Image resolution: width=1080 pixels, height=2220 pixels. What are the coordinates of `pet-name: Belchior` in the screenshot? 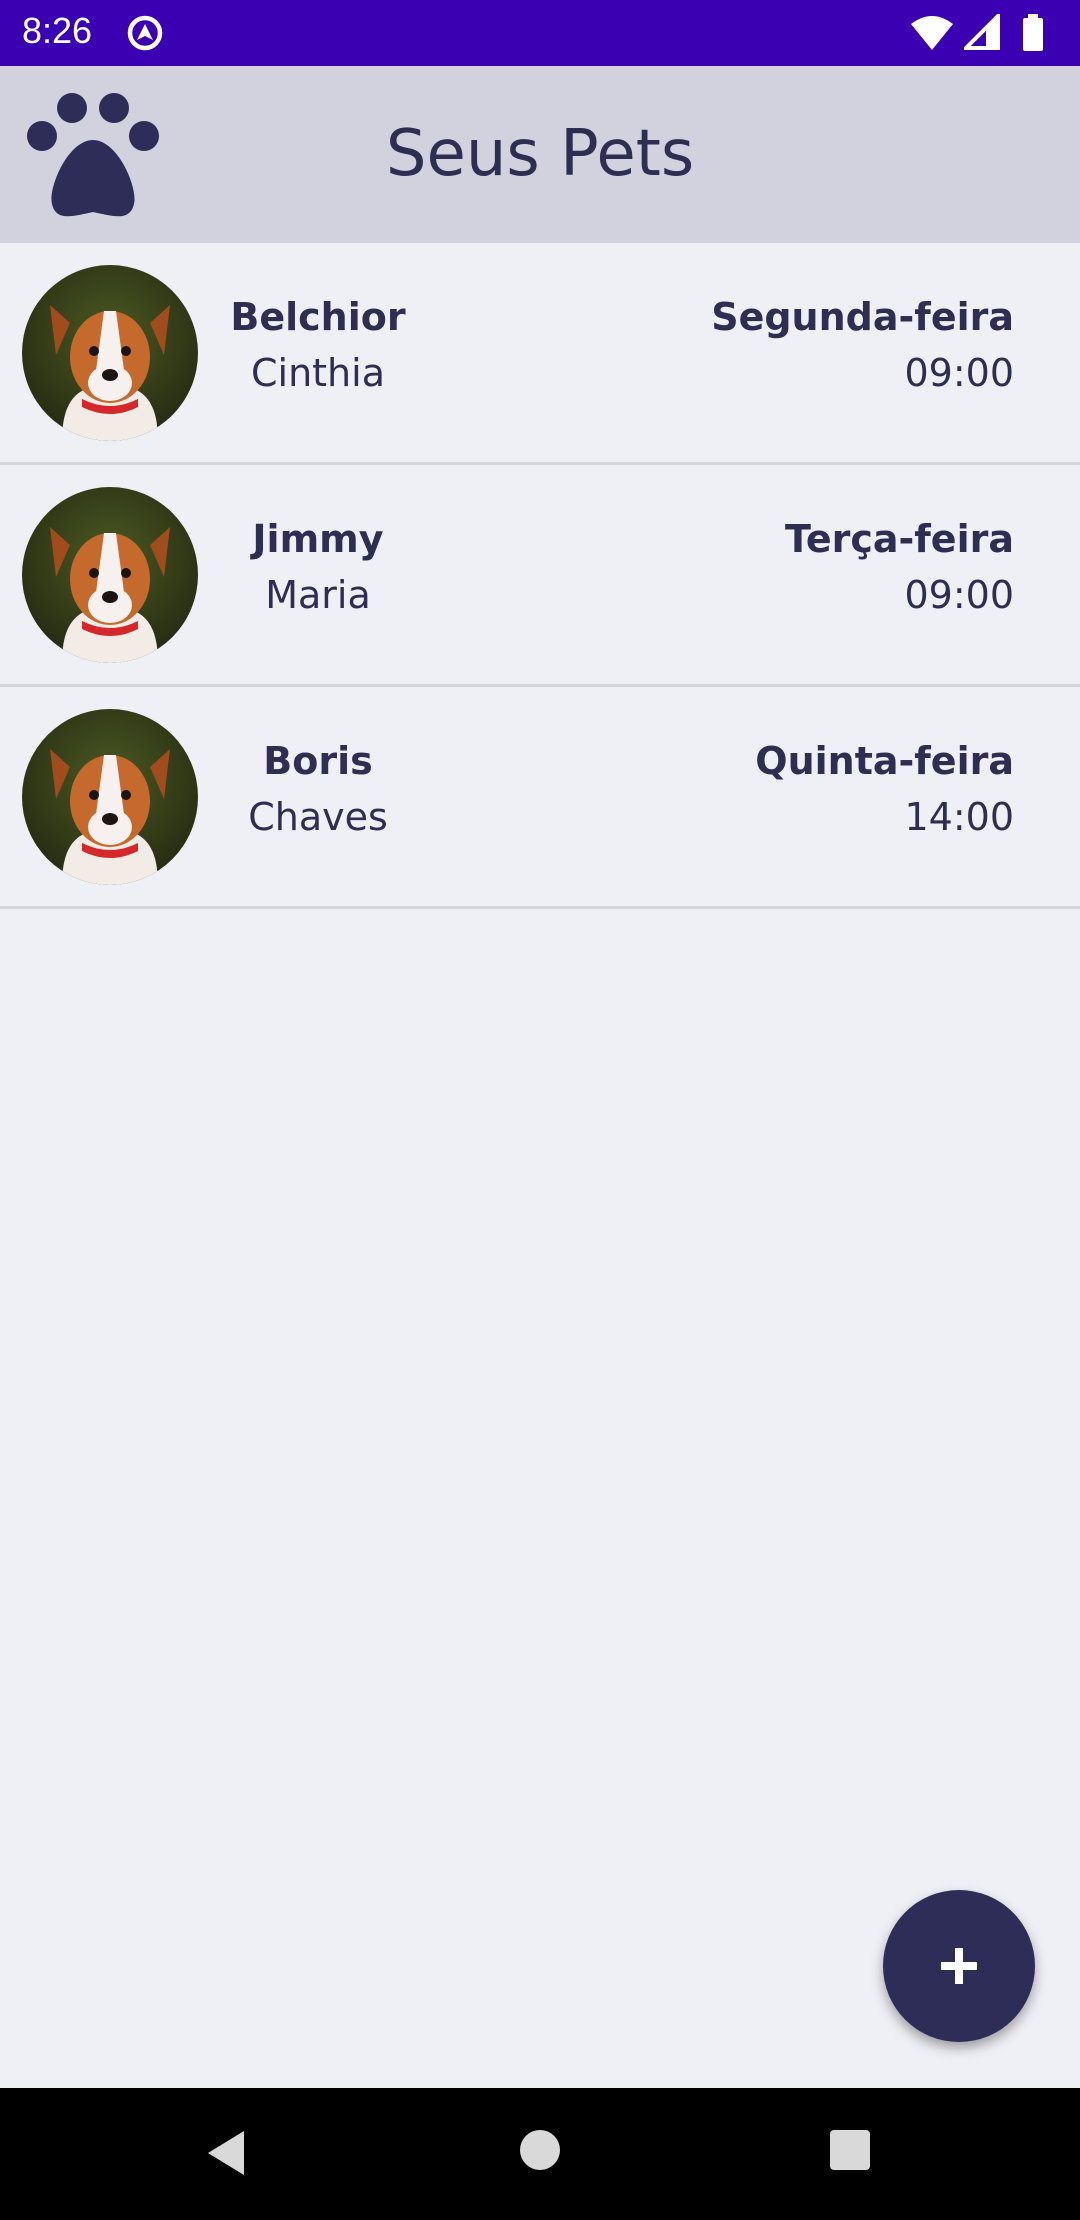 It's located at (318, 317).